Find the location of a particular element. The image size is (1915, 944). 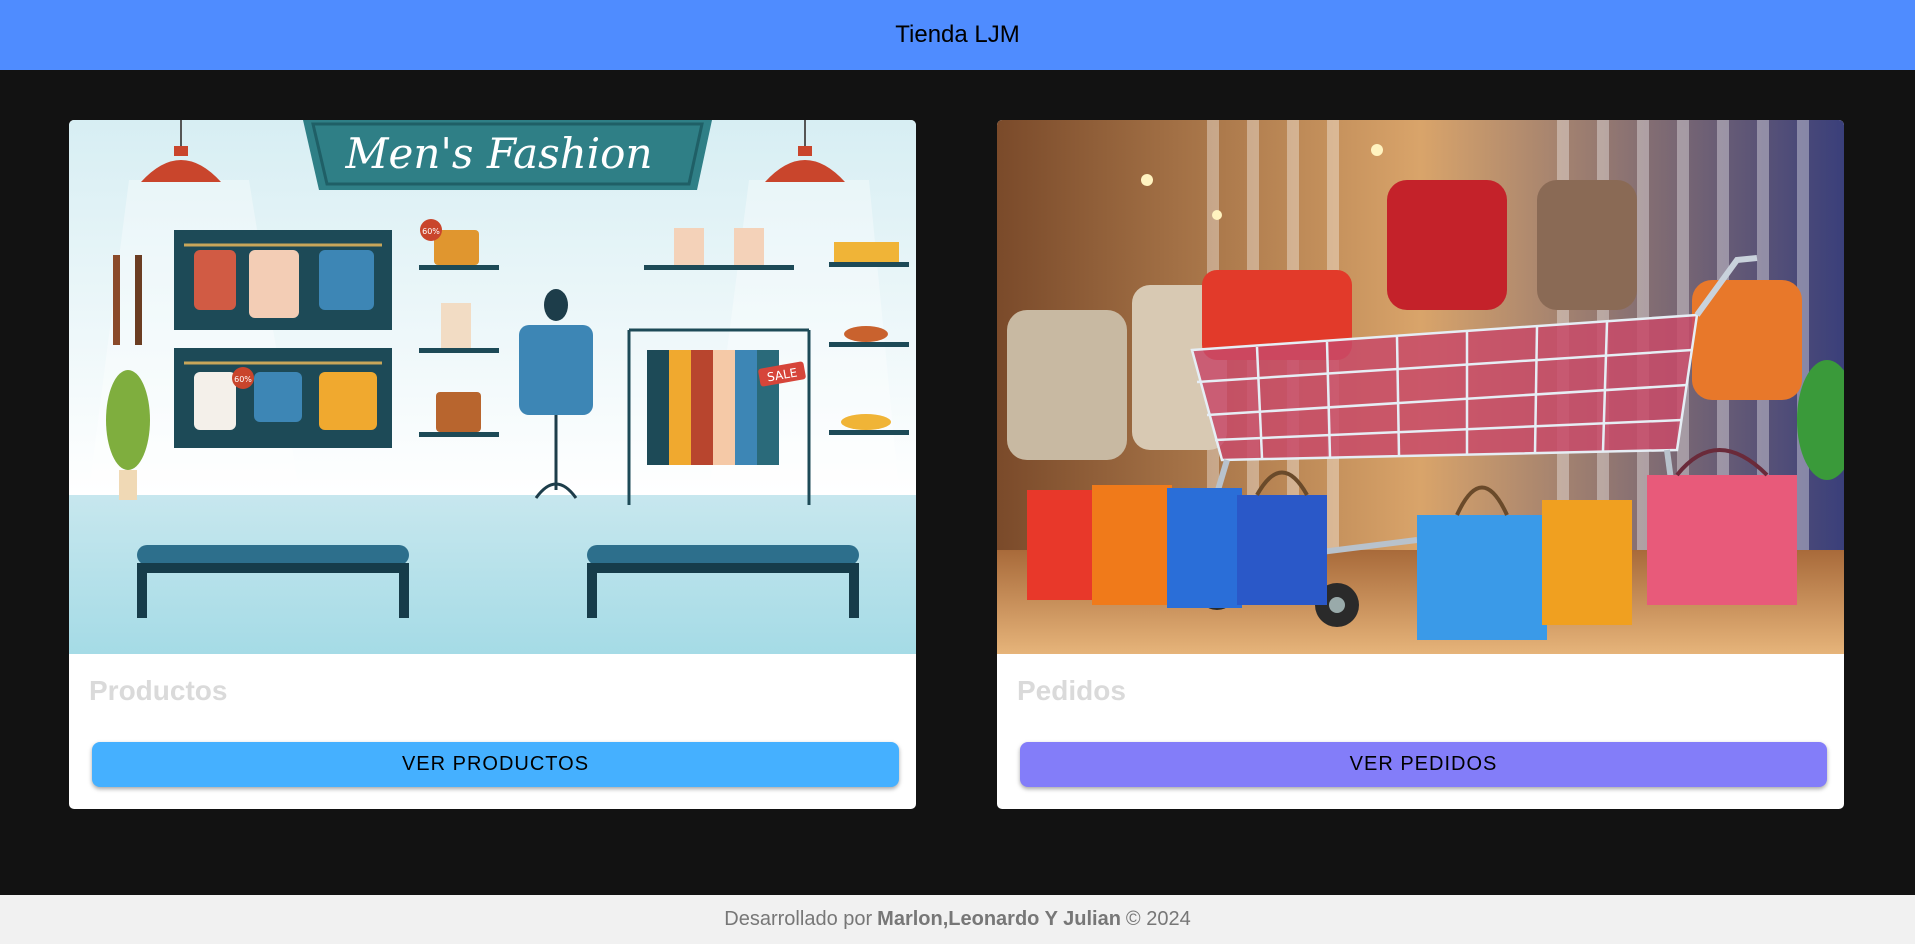

top-header: Tienda LJM is located at coordinates (957, 35).